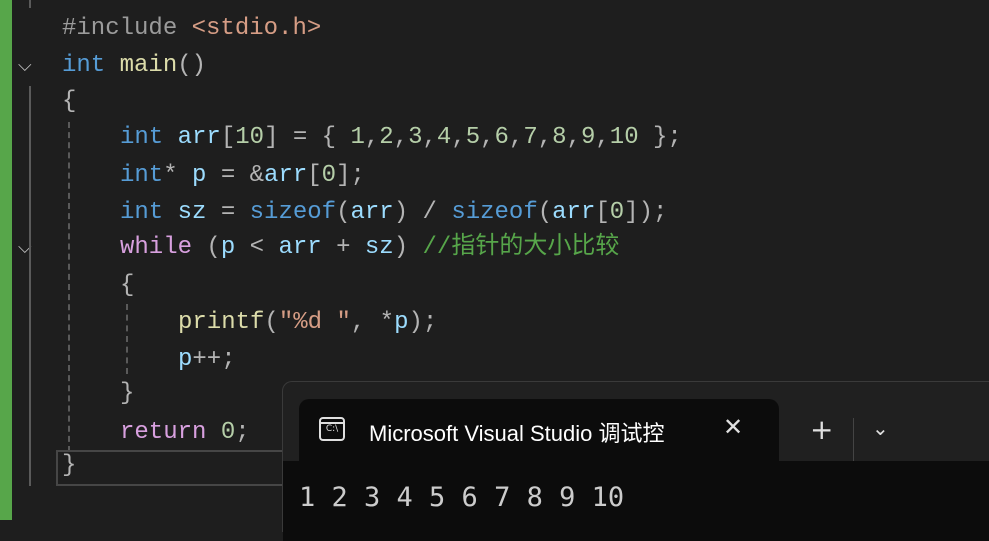 The width and height of the screenshot is (989, 541). Describe the element at coordinates (307, 137) in the screenshot. I see `code-token: ] = {` at that location.